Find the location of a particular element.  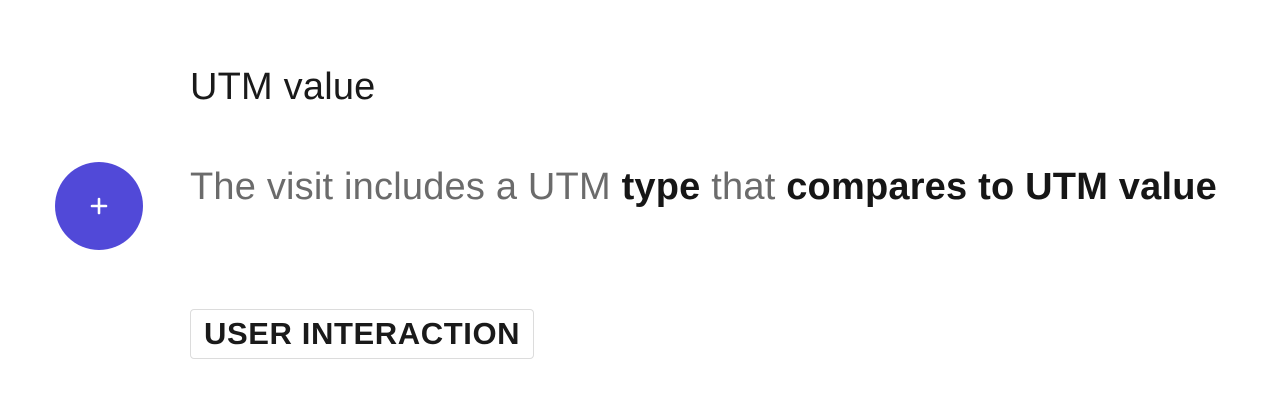

description-keyword-compare: compares to UTM value is located at coordinates (1001, 187).